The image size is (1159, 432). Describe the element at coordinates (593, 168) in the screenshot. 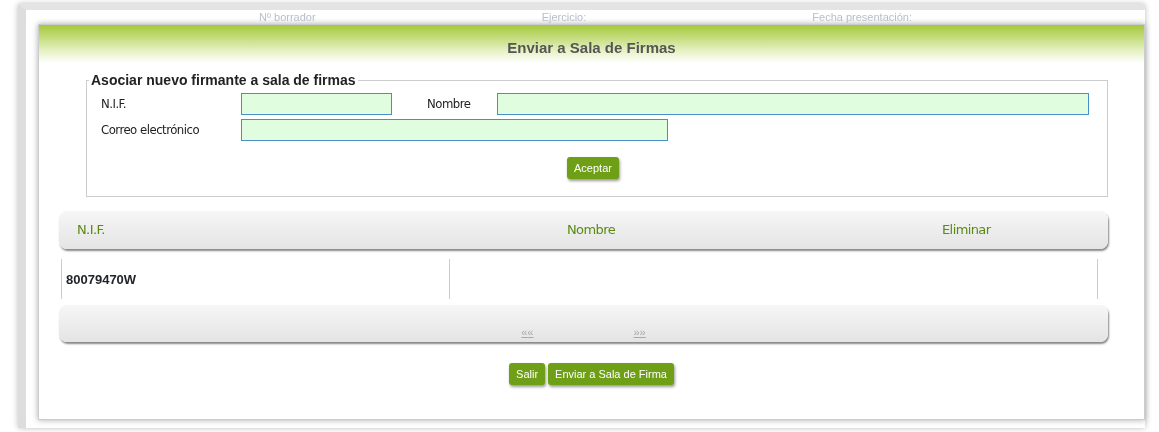

I see `accept-button: Aceptar` at that location.